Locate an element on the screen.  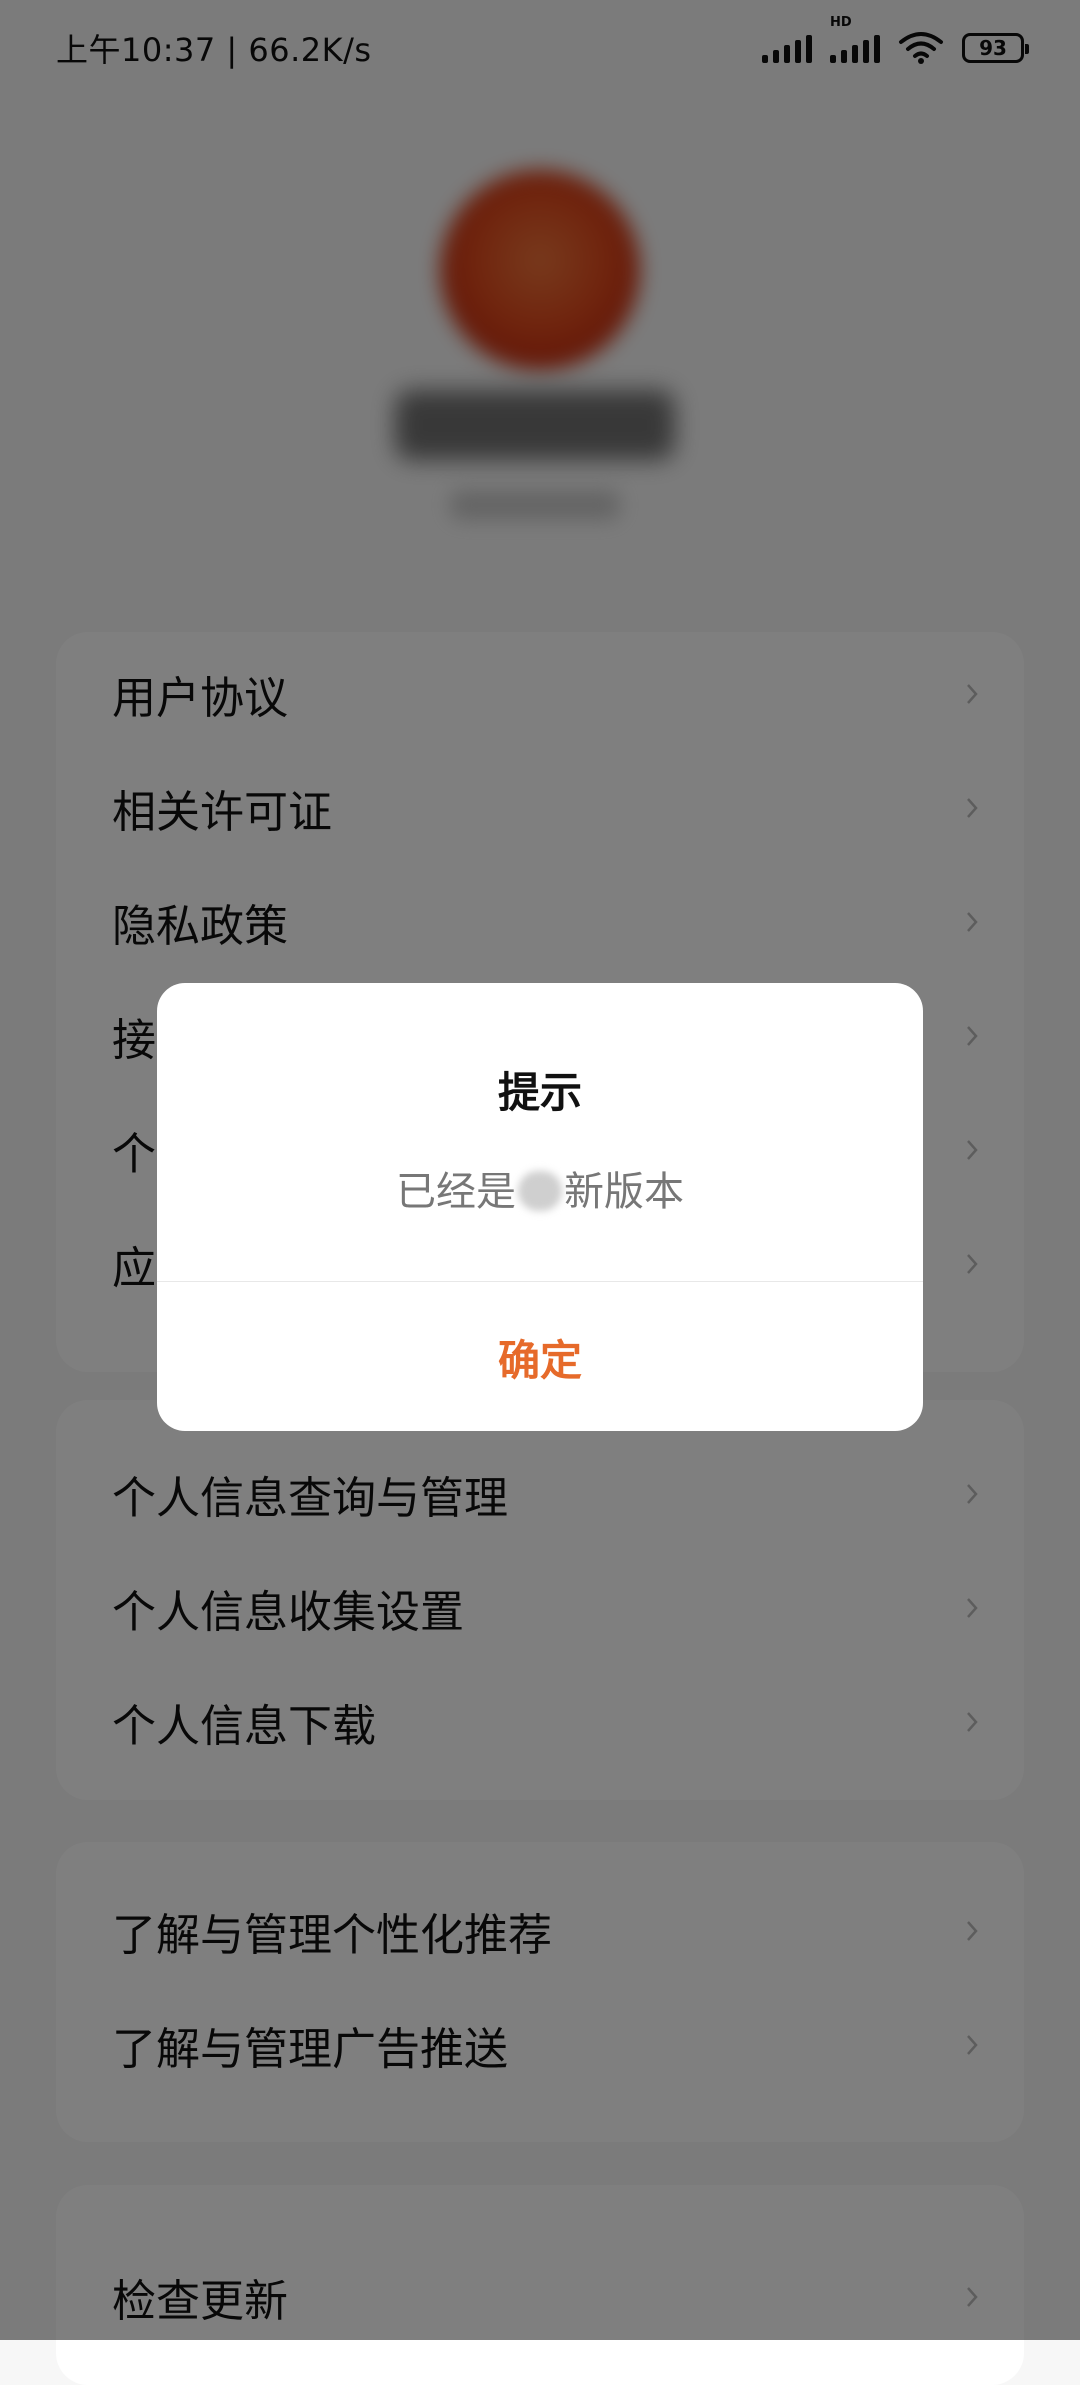
confirm-button: 确定 is located at coordinates (540, 1357).